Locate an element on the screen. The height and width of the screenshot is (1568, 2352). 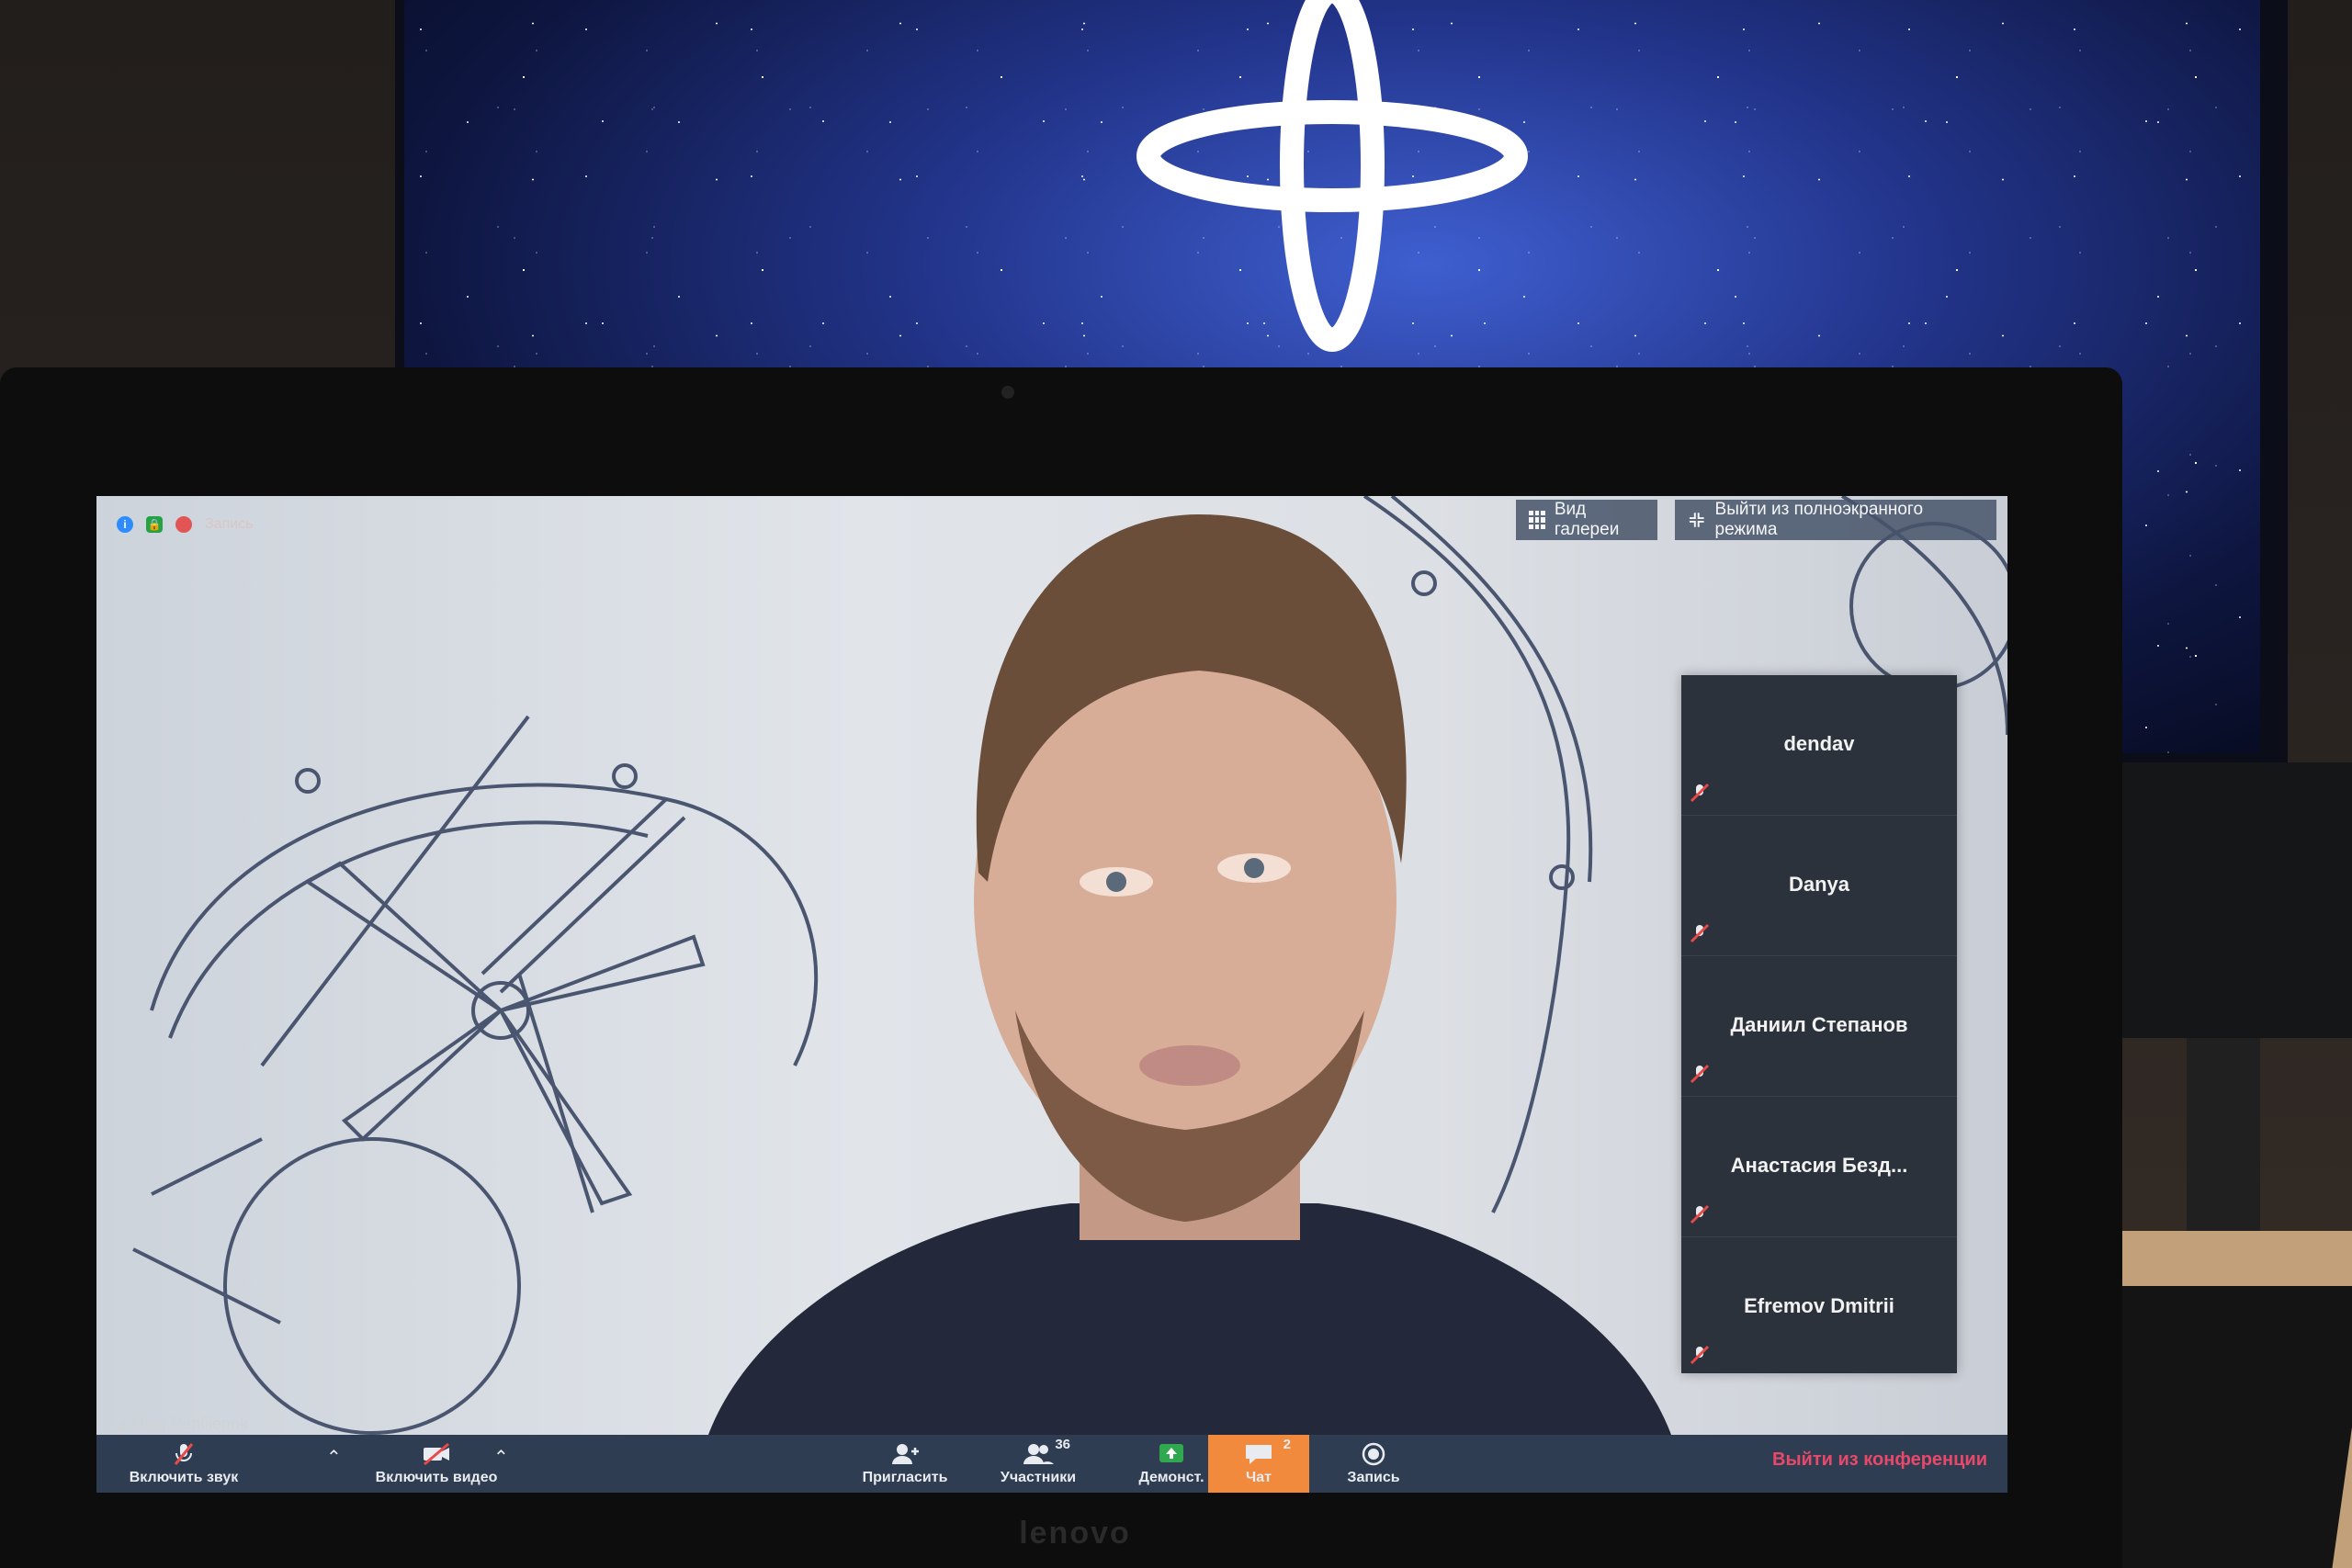
gallery-view-label: Вид галереи is located at coordinates (1587, 520).